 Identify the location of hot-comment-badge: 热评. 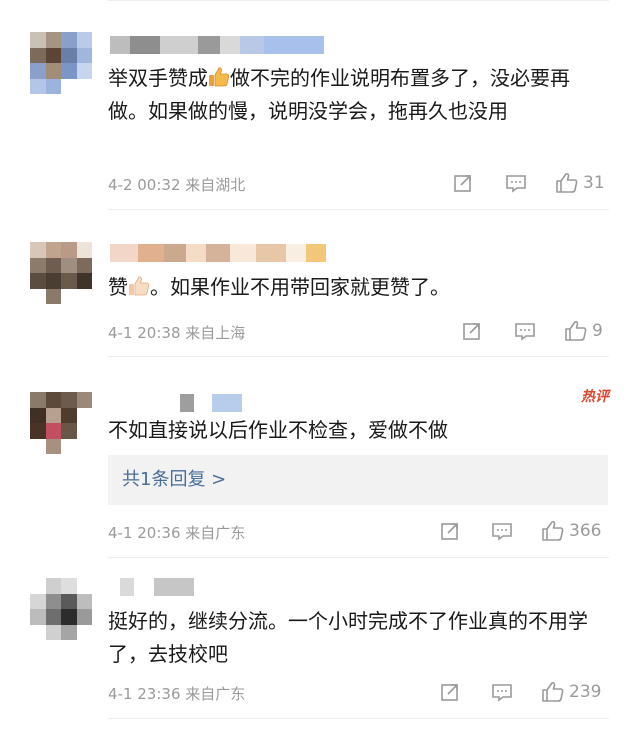
(595, 397).